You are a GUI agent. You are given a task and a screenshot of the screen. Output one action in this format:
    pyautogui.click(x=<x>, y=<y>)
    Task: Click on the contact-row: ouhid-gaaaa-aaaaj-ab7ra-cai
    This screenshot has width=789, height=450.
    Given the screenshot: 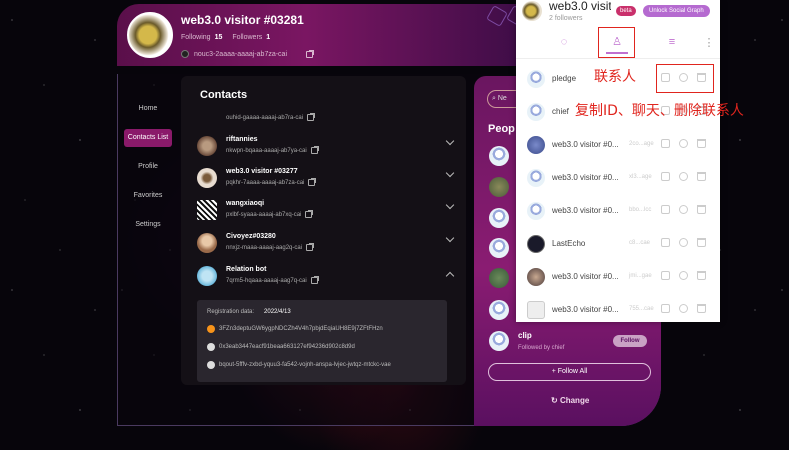 What is the action you would take?
    pyautogui.click(x=327, y=118)
    